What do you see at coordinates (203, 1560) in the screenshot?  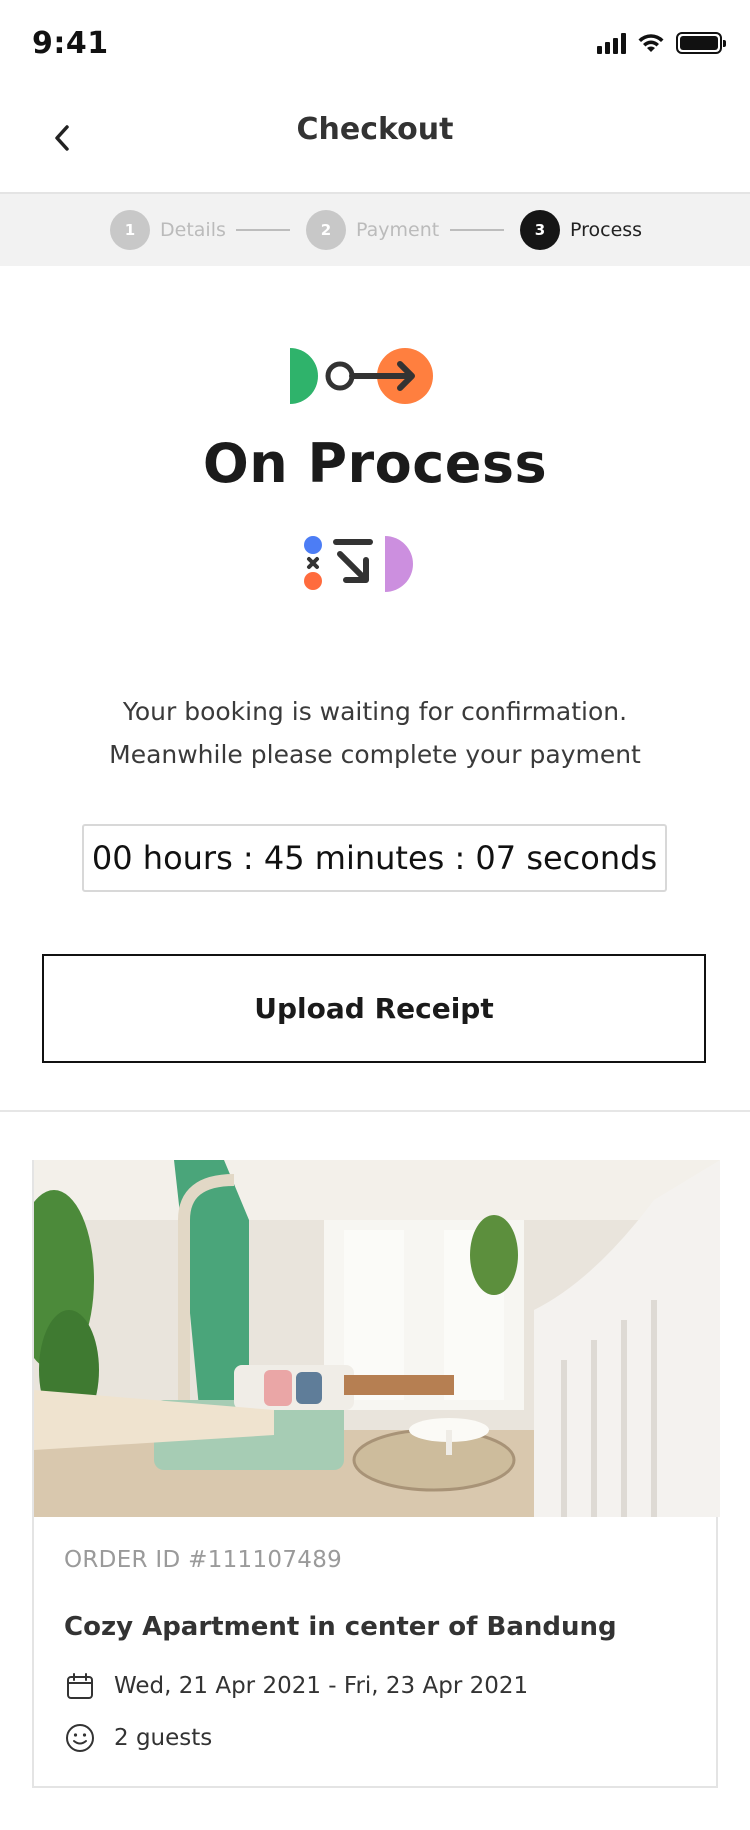 I see `order-id: ORDER ID #111107489` at bounding box center [203, 1560].